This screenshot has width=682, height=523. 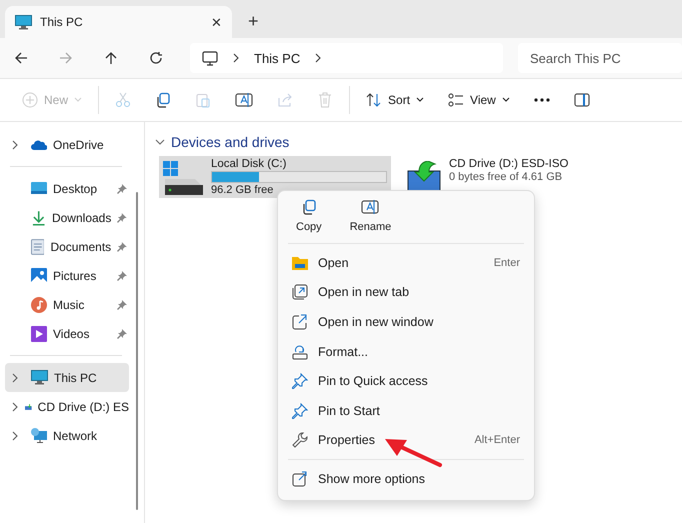 What do you see at coordinates (67, 217) in the screenshot?
I see `sidebar-item: Downloads` at bounding box center [67, 217].